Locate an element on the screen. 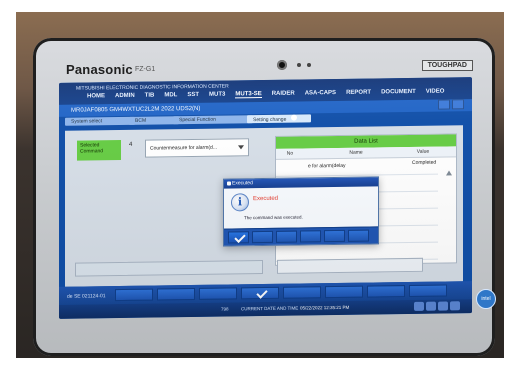 The width and height of the screenshot is (522, 368). toughpad-badge: TOUGHPAD is located at coordinates (447, 65).